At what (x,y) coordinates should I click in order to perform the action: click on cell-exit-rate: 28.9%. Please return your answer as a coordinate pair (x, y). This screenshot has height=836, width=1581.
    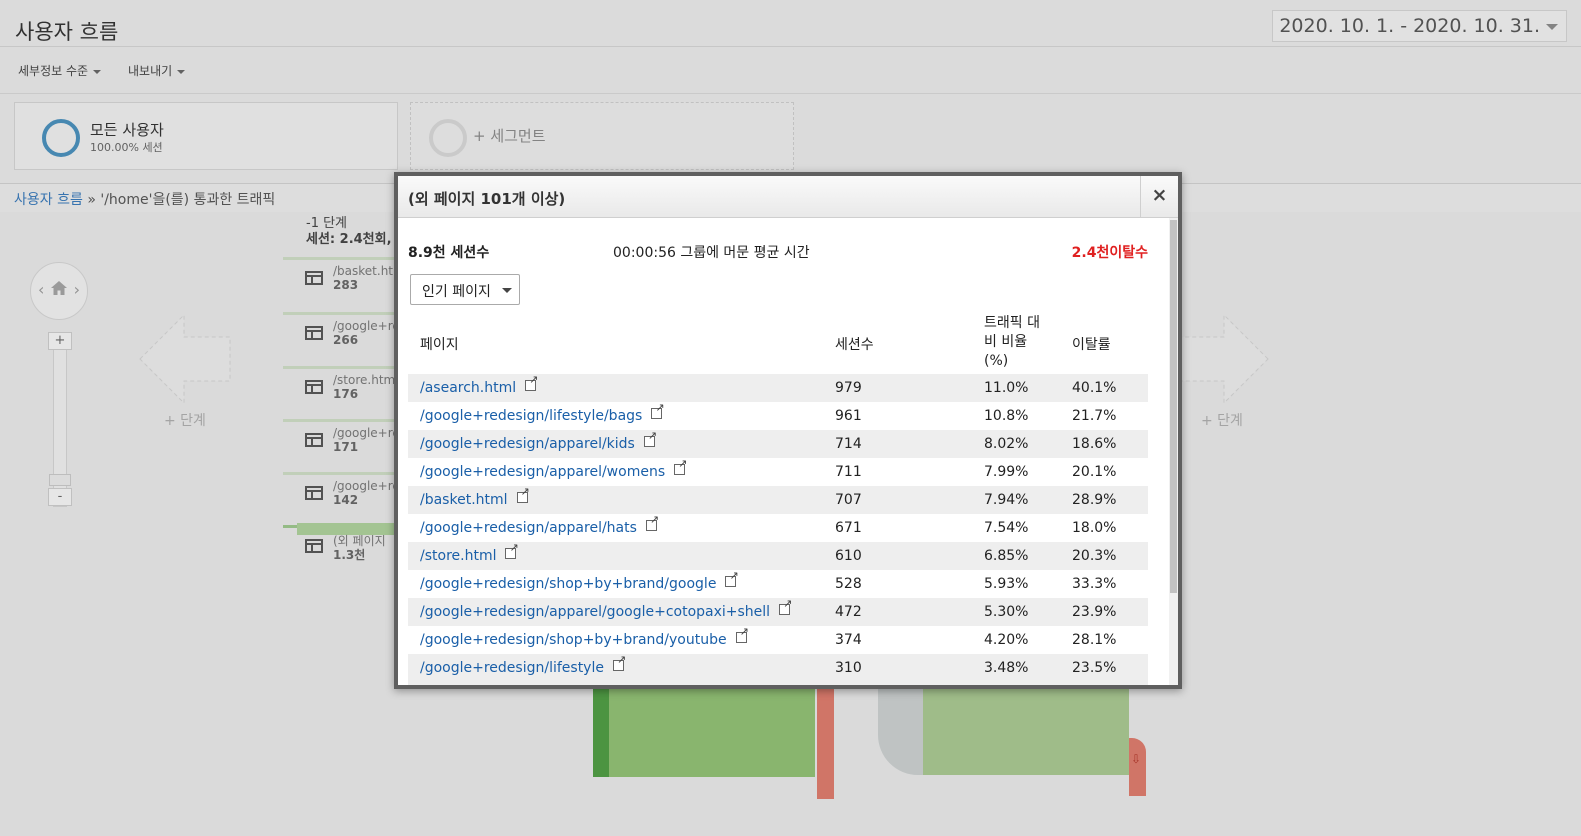
    Looking at the image, I should click on (1094, 500).